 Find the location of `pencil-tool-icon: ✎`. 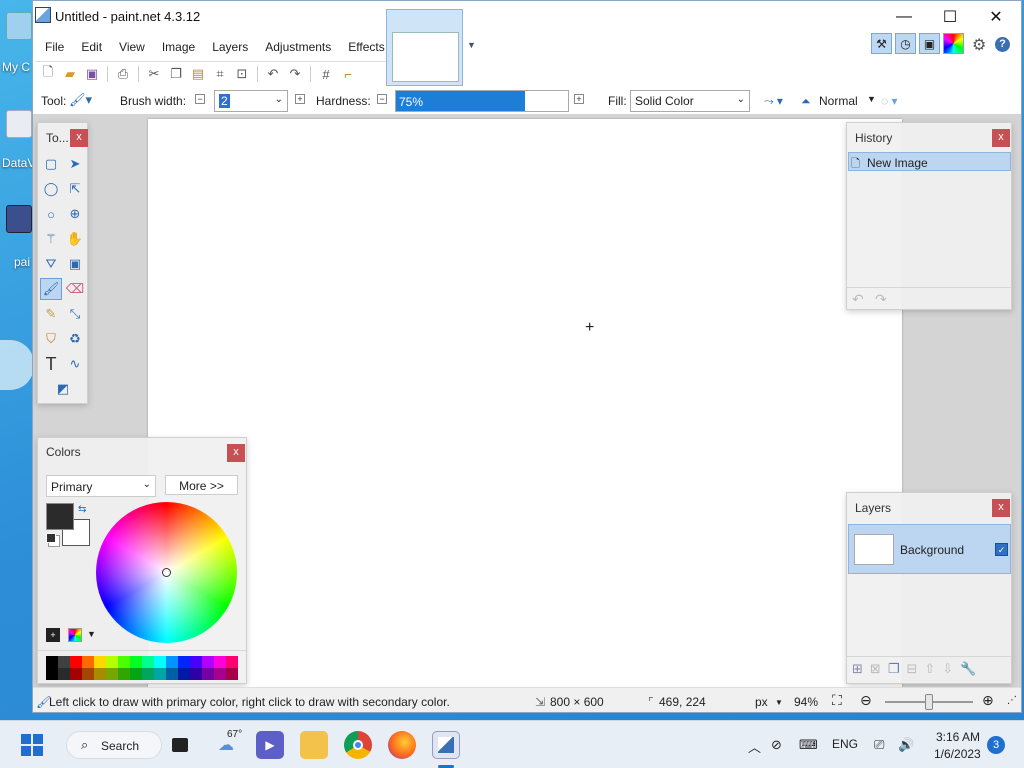

pencil-tool-icon: ✎ is located at coordinates (51, 314).